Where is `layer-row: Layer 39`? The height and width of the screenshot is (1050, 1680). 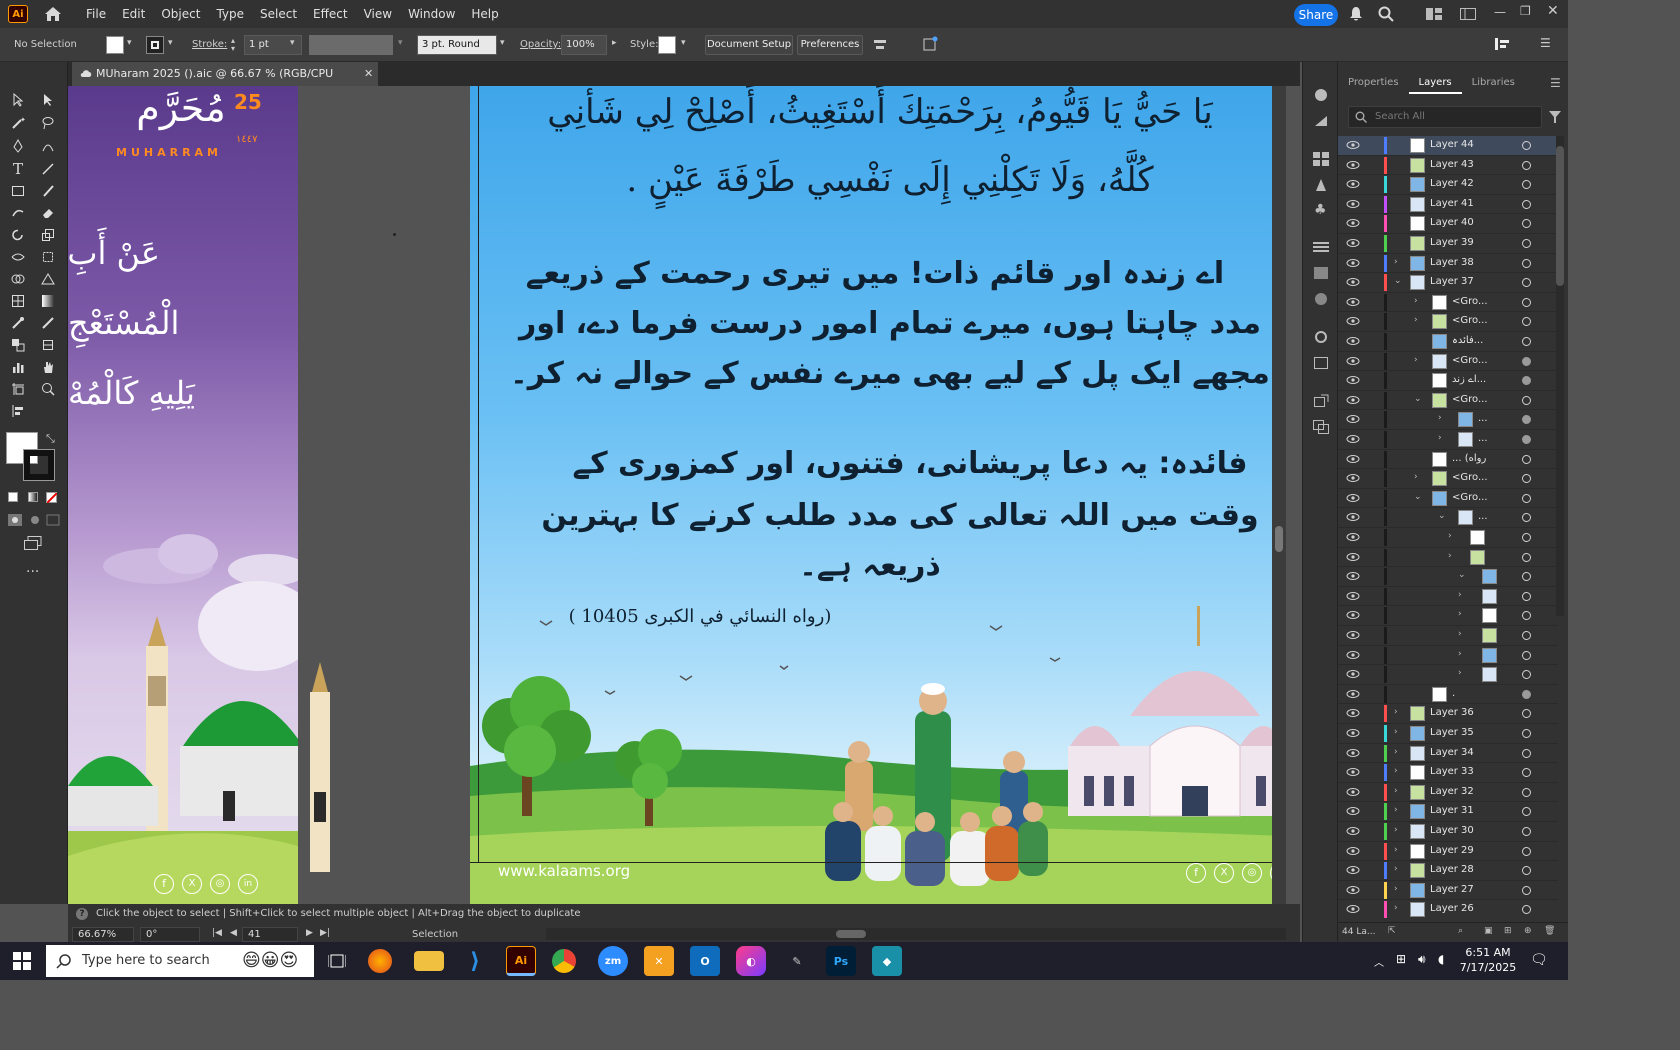
layer-row: Layer 39 is located at coordinates (1448, 244).